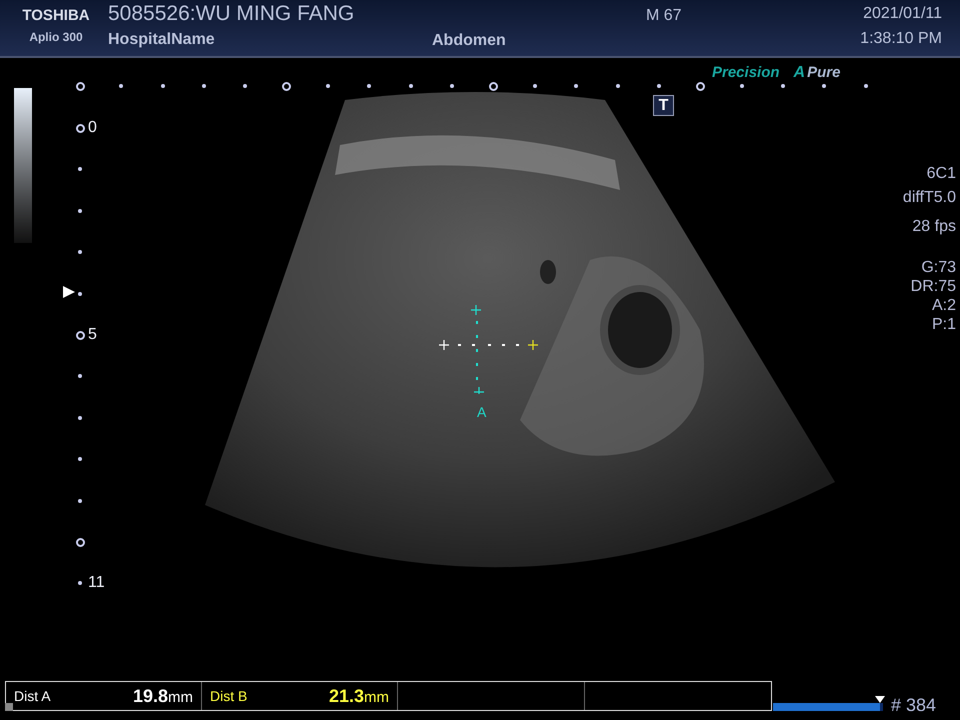 This screenshot has height=720, width=960. Describe the element at coordinates (162, 40) in the screenshot. I see `hospital-name: HospitalName` at that location.